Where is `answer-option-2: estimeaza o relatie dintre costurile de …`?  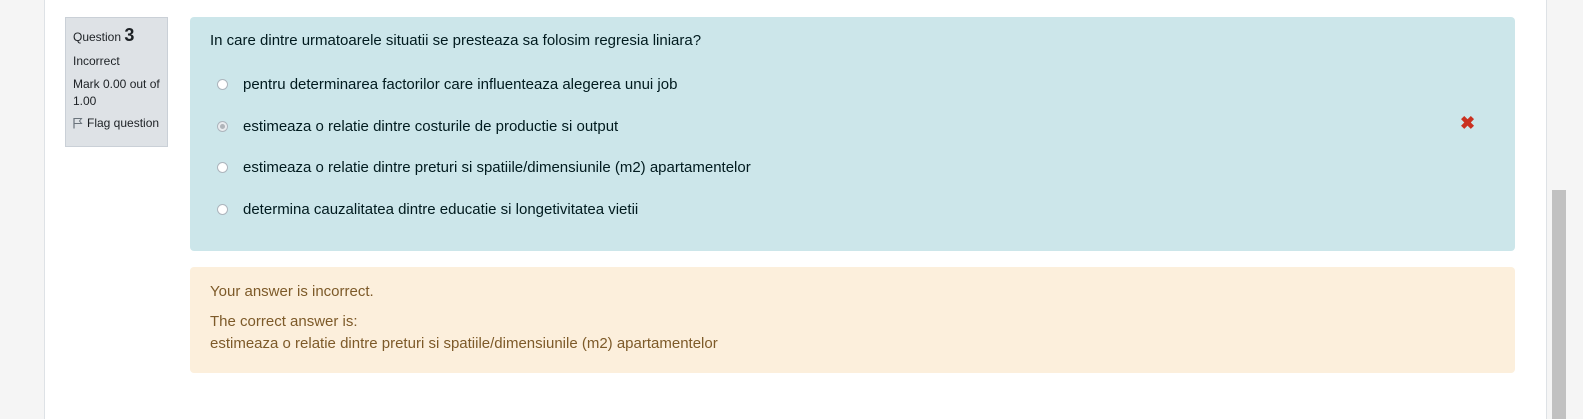 answer-option-2: estimeaza o relatie dintre costurile de … is located at coordinates (417, 126).